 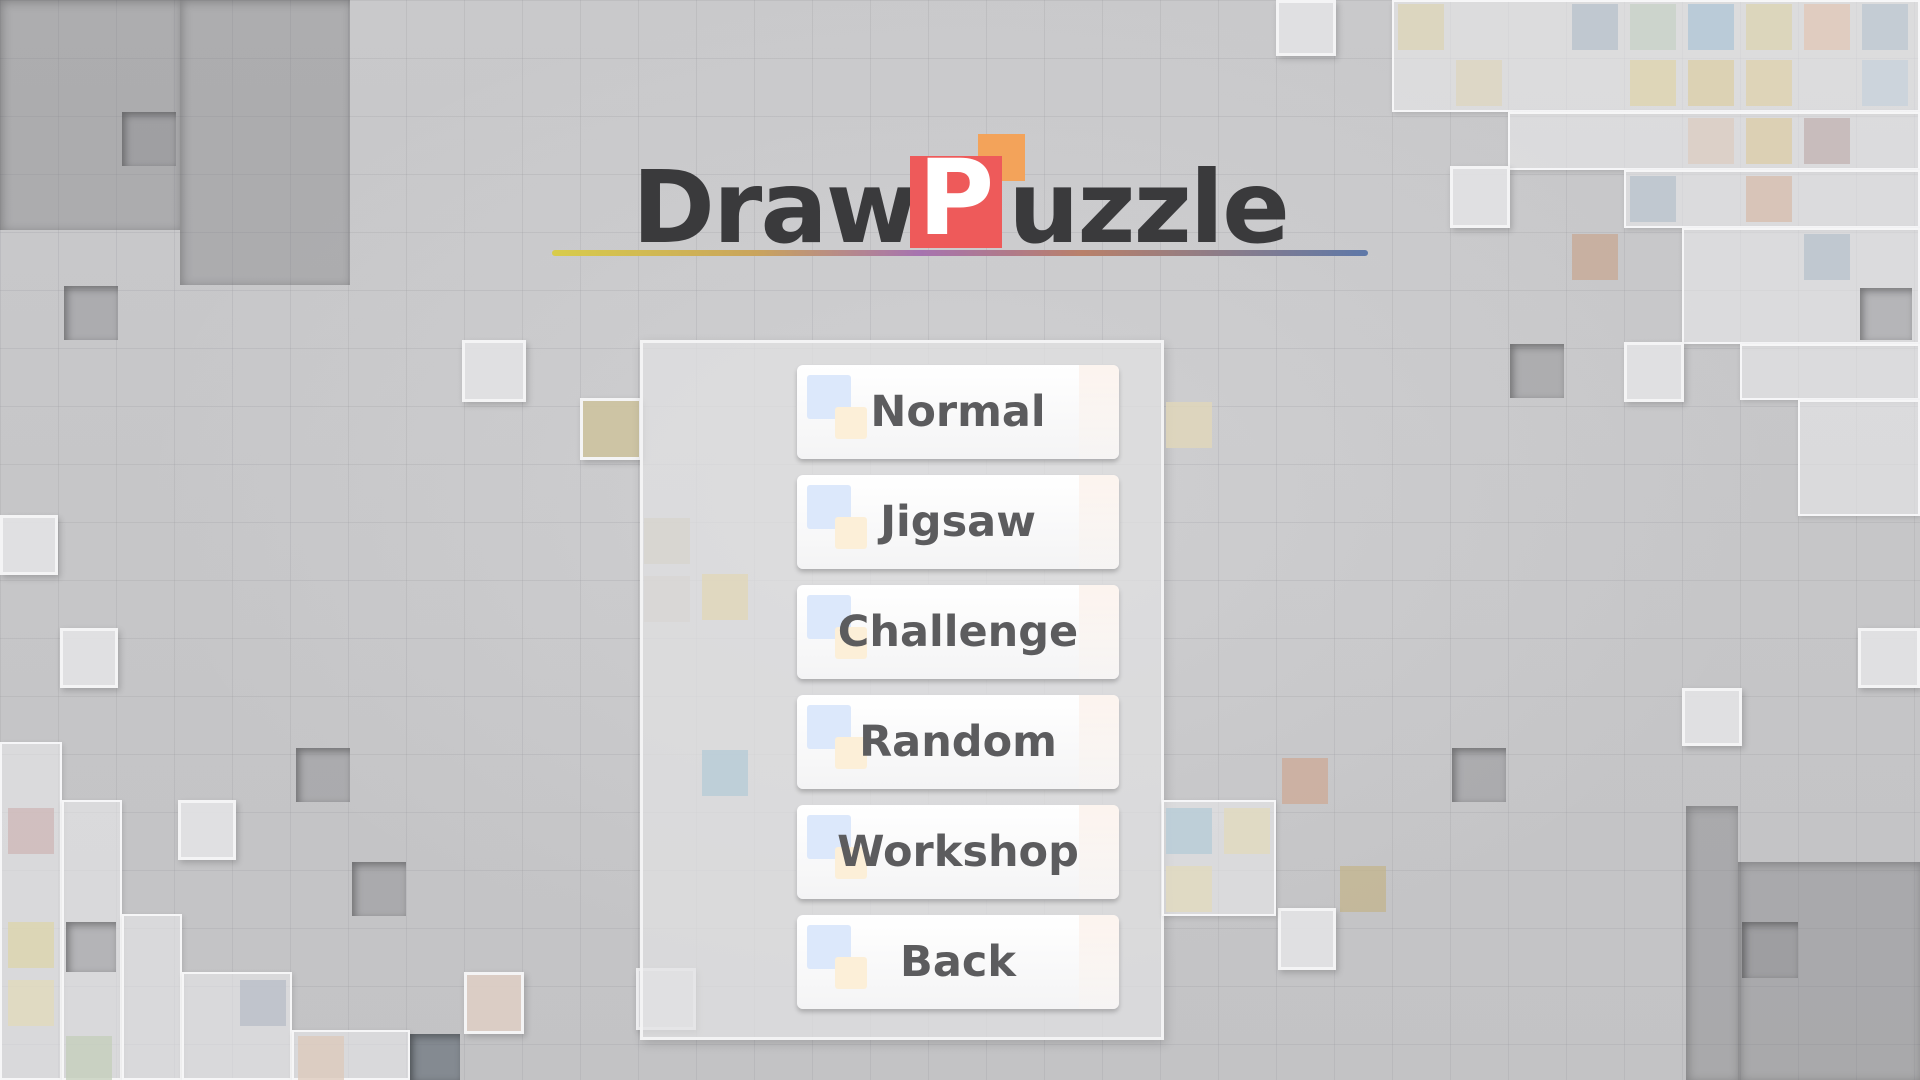 I want to click on logo-red-square: P, so click(x=956, y=202).